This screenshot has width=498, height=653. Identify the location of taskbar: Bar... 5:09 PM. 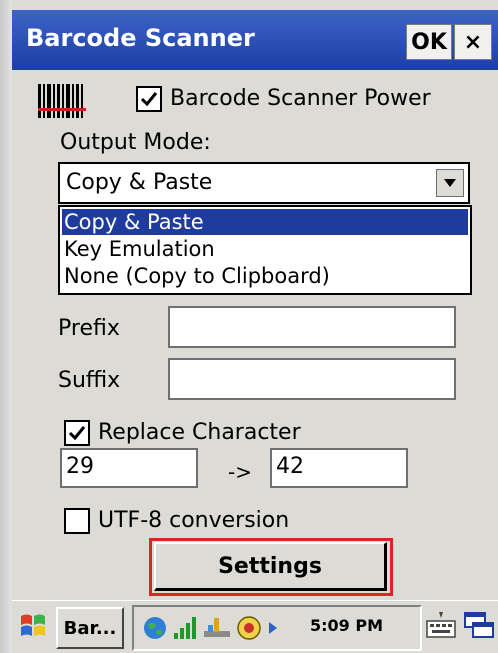
(255, 626).